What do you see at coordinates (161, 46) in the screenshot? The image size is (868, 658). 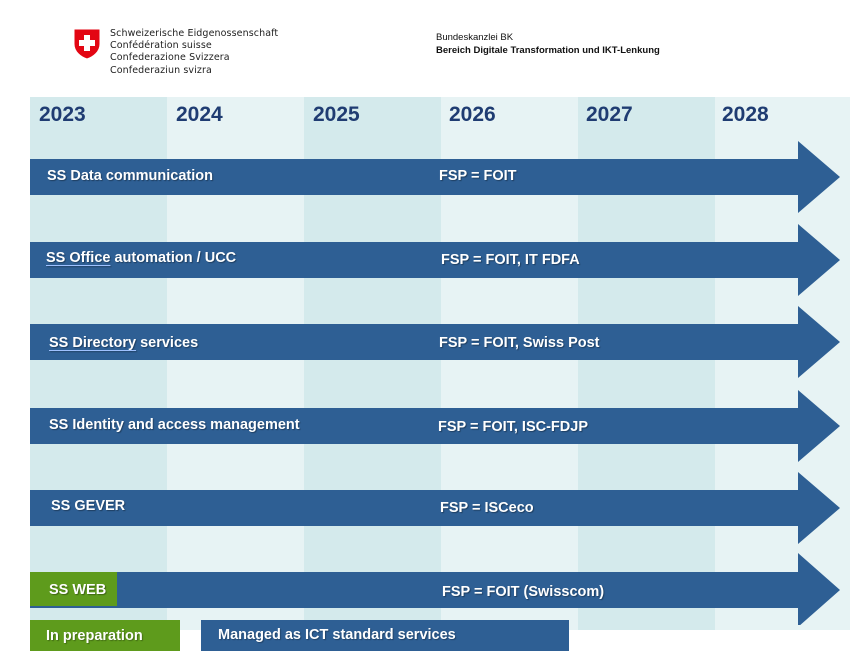 I see `gov-line-fr: Confédération suisse` at bounding box center [161, 46].